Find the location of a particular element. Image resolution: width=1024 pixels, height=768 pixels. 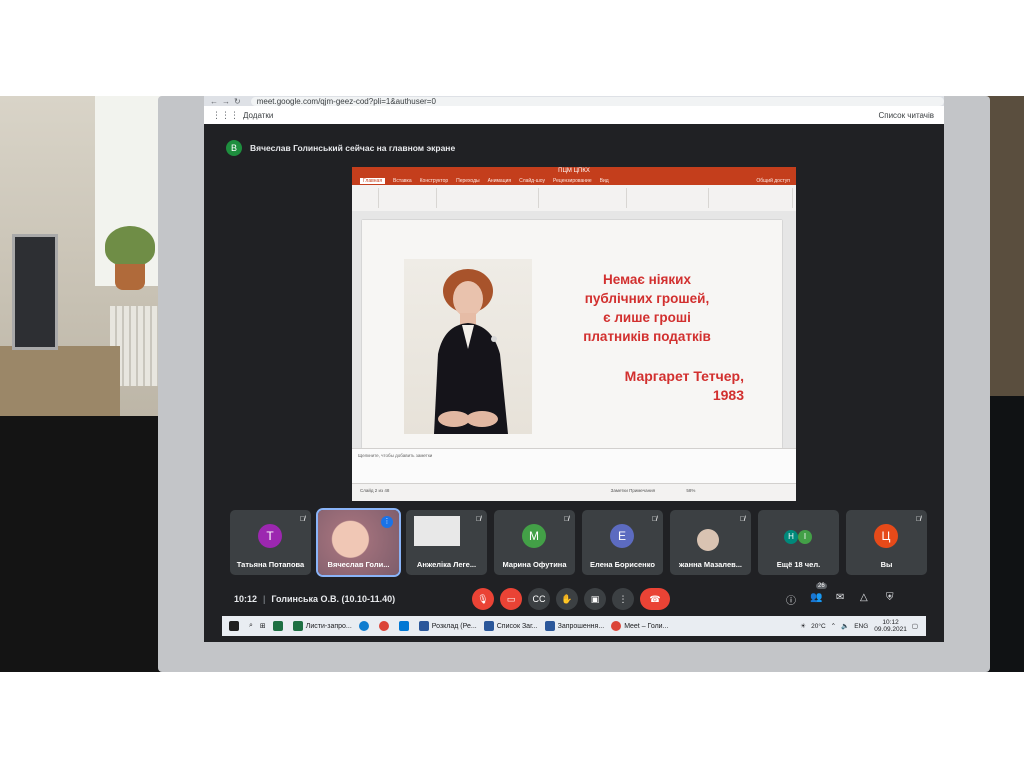

task-view-icon: ⊞ is located at coordinates (263, 626).